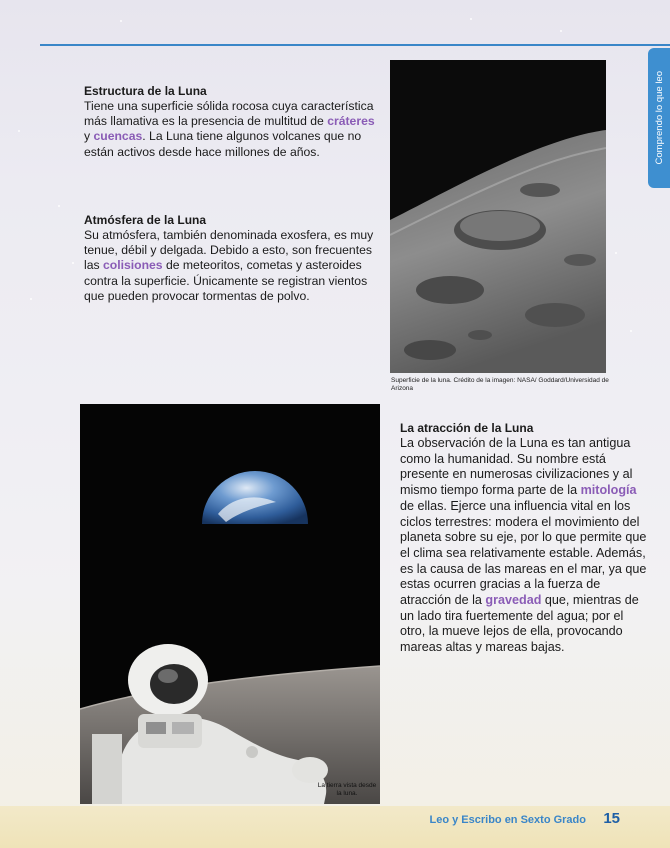 This screenshot has height=848, width=670. I want to click on page-number: 15, so click(611, 818).